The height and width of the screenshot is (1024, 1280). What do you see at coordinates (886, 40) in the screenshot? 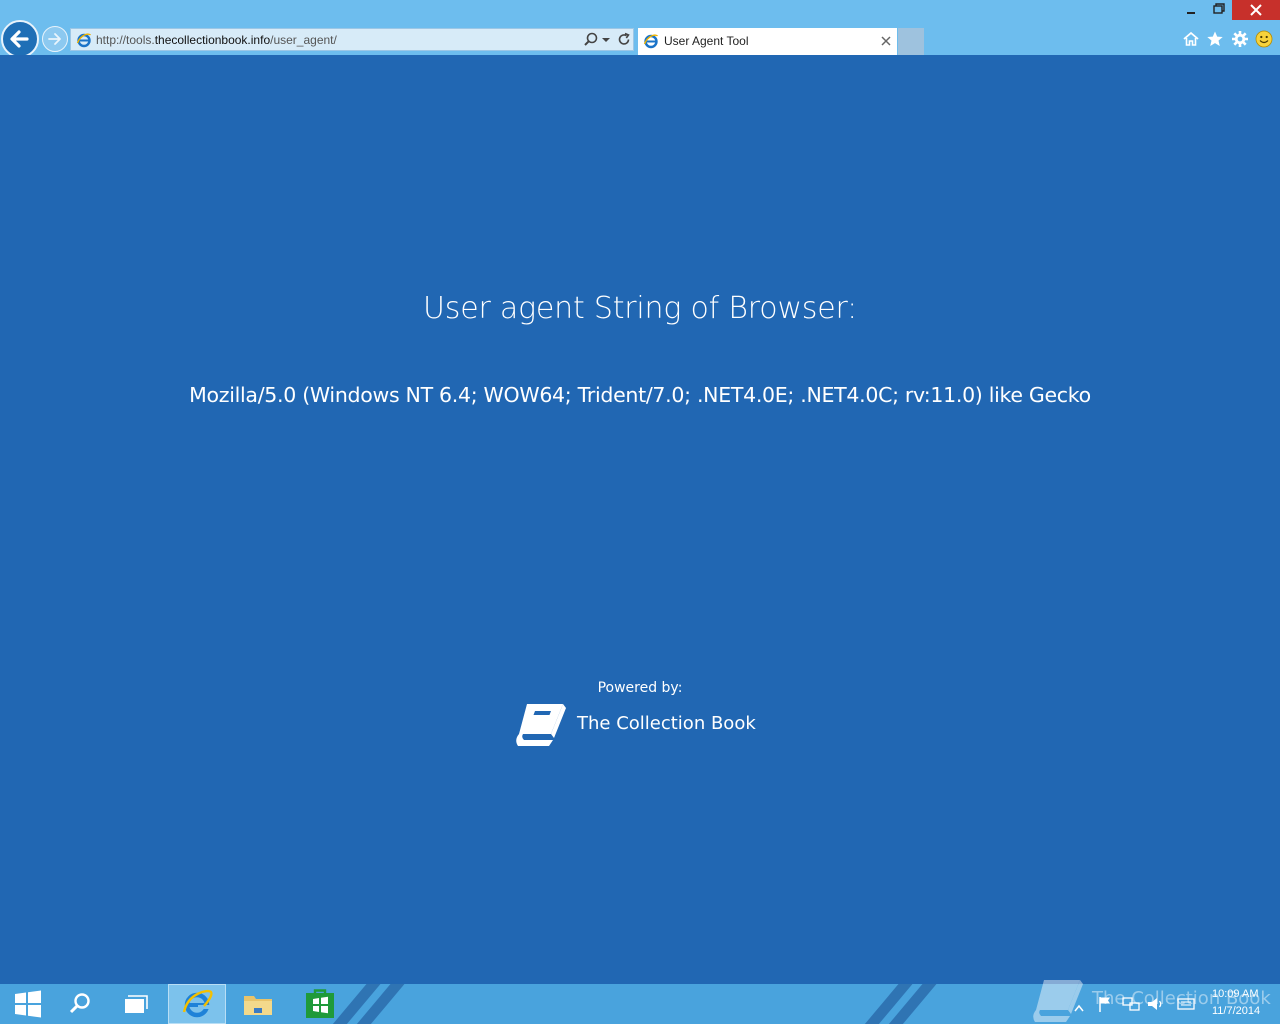
I see `close-icon` at bounding box center [886, 40].